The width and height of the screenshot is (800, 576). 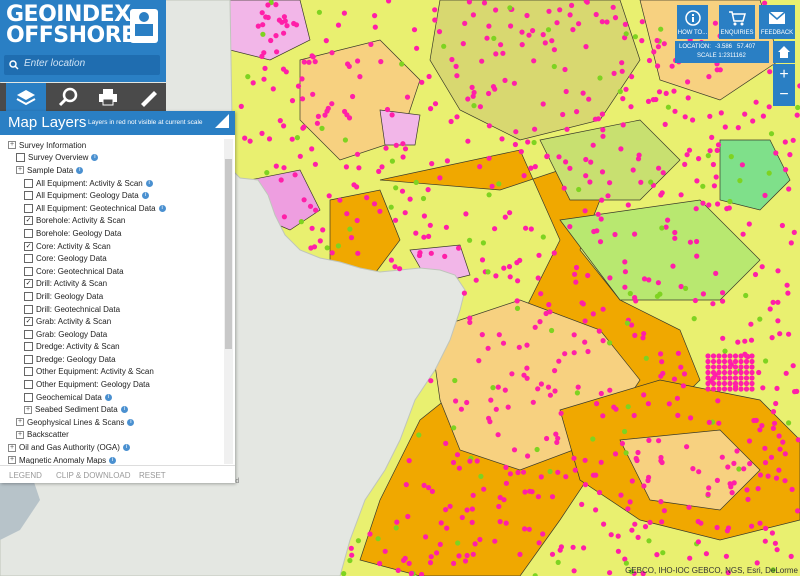 What do you see at coordinates (25, 475) in the screenshot?
I see `legend-tab: LEGEND` at bounding box center [25, 475].